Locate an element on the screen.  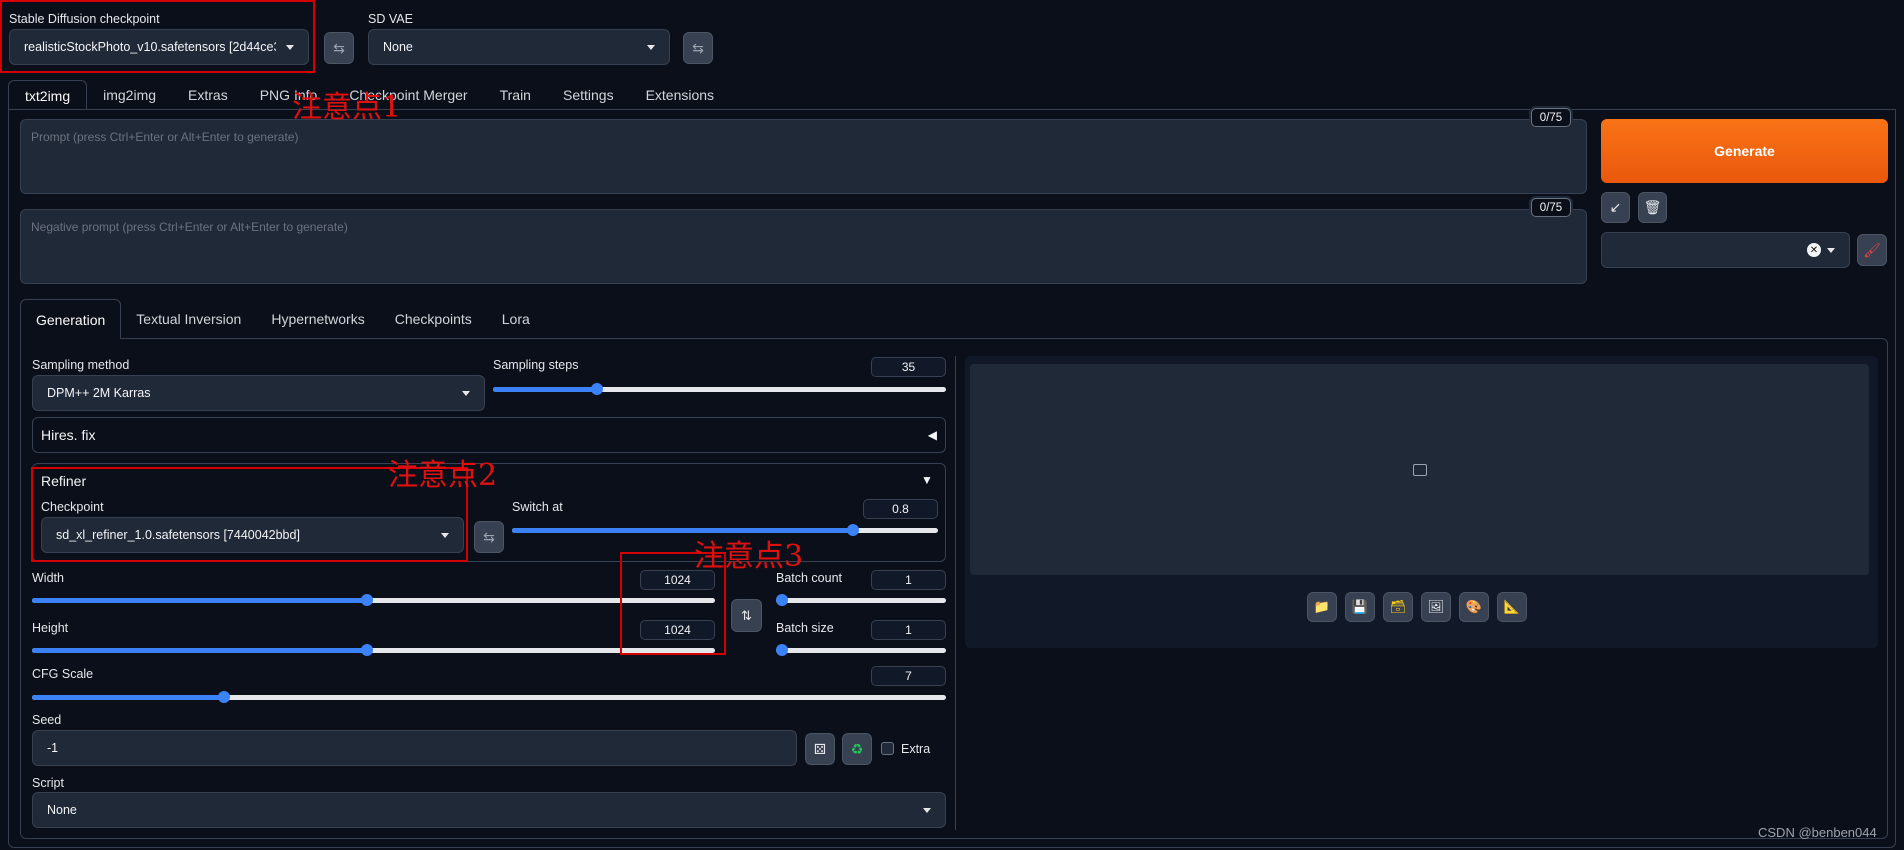
clear-prompt-button: 🗑 is located at coordinates (1652, 207).